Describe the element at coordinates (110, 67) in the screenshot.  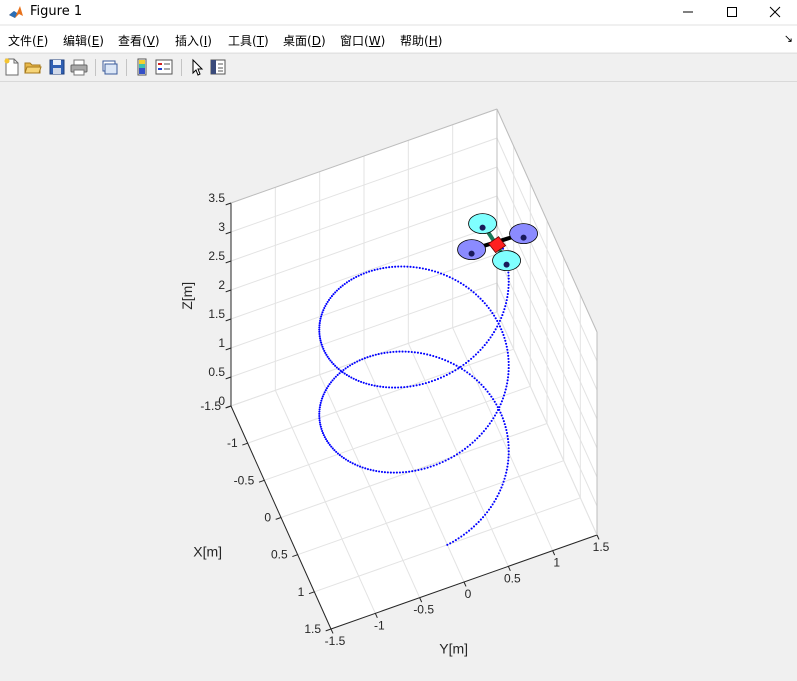
I see `link-plot-icon` at that location.